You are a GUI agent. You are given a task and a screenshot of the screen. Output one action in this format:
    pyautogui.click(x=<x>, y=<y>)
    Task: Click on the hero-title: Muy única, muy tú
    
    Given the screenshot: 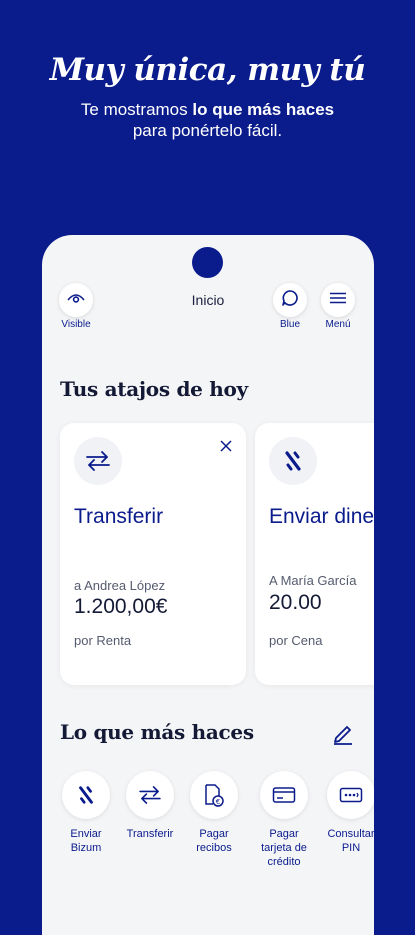 What is the action you would take?
    pyautogui.click(x=207, y=70)
    